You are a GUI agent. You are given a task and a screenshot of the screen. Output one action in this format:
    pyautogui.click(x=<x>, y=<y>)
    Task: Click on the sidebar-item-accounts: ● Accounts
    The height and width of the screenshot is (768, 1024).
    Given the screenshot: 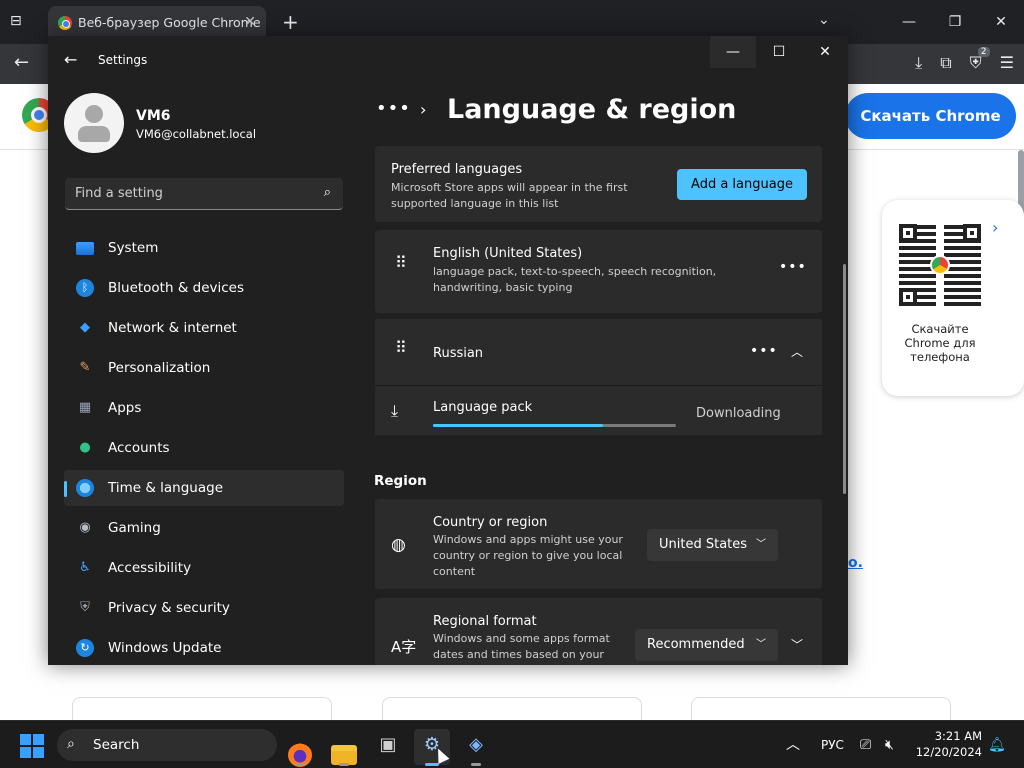 What is the action you would take?
    pyautogui.click(x=204, y=448)
    